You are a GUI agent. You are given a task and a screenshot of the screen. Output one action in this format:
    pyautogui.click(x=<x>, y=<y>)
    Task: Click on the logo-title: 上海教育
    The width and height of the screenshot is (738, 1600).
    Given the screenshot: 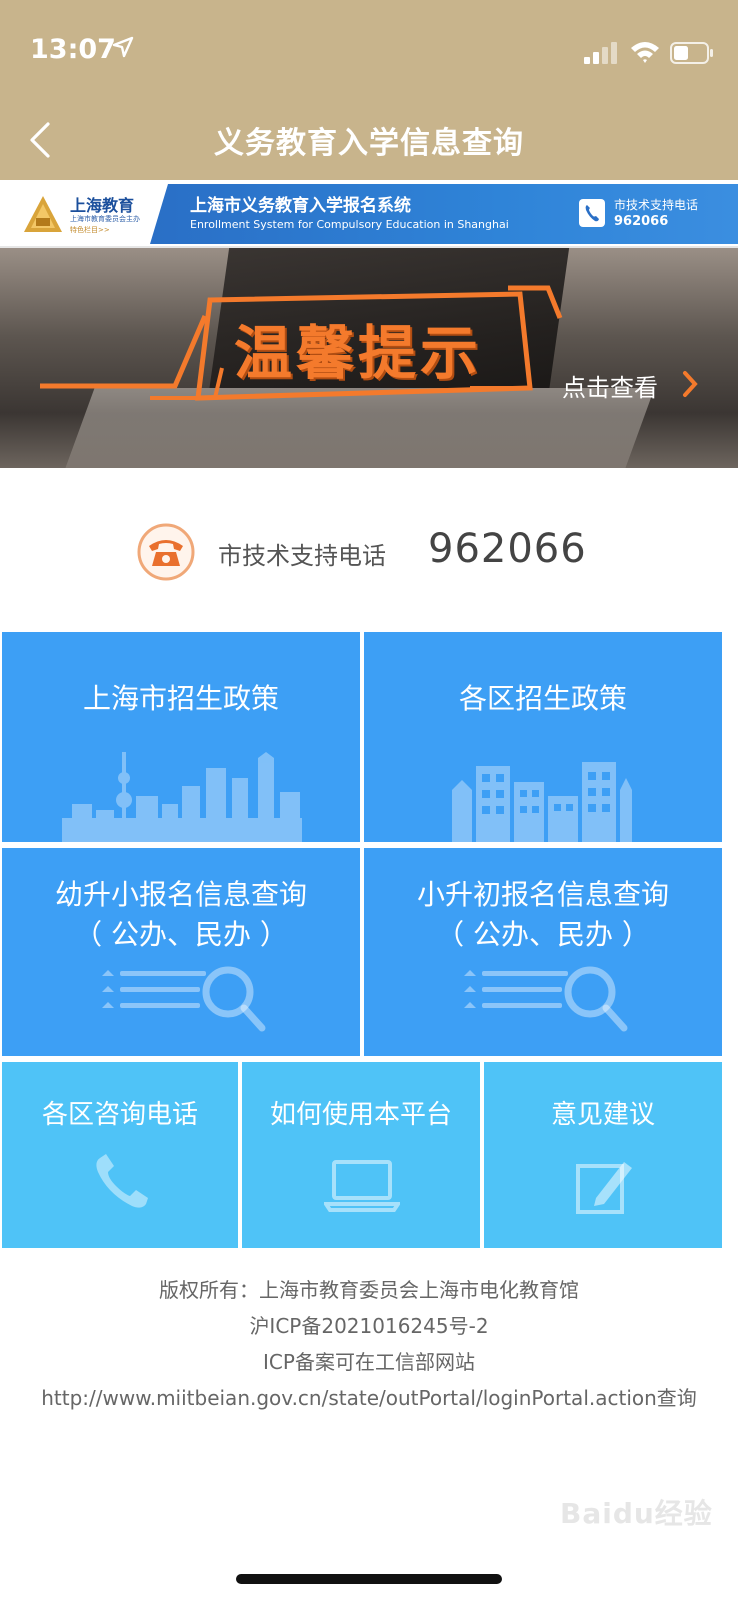 What is the action you would take?
    pyautogui.click(x=102, y=205)
    